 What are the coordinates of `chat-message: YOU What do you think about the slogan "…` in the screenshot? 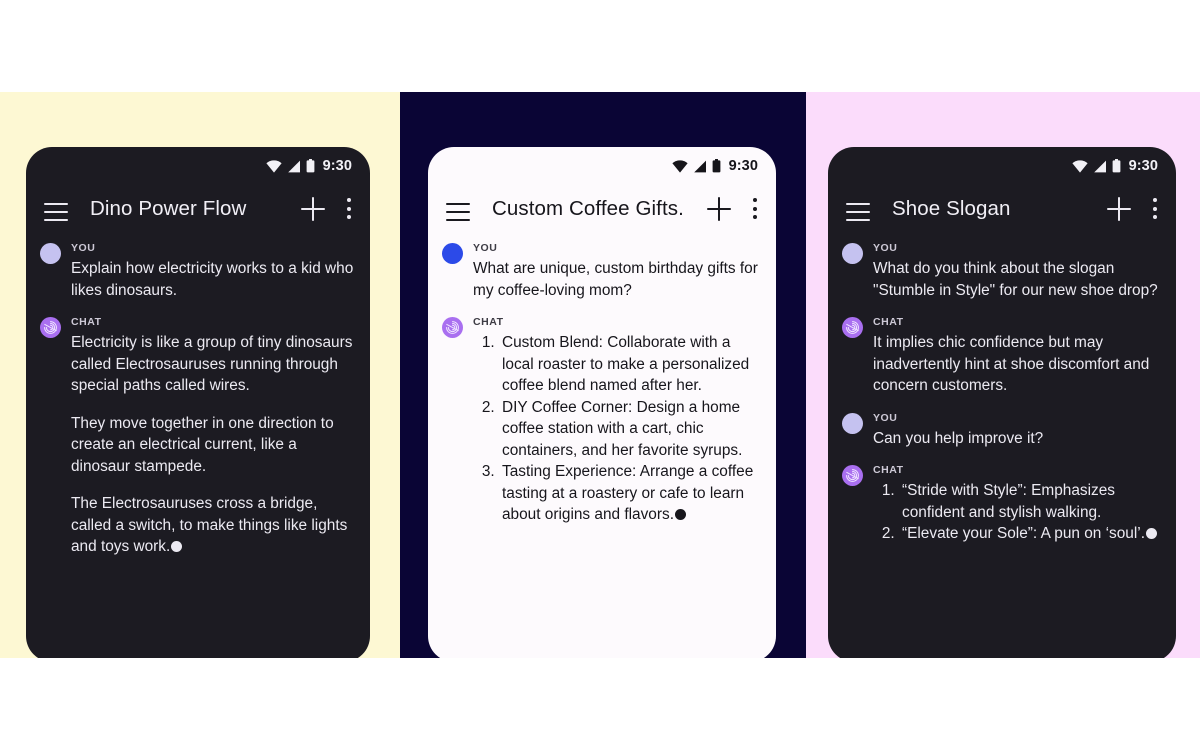 It's located at (1002, 271).